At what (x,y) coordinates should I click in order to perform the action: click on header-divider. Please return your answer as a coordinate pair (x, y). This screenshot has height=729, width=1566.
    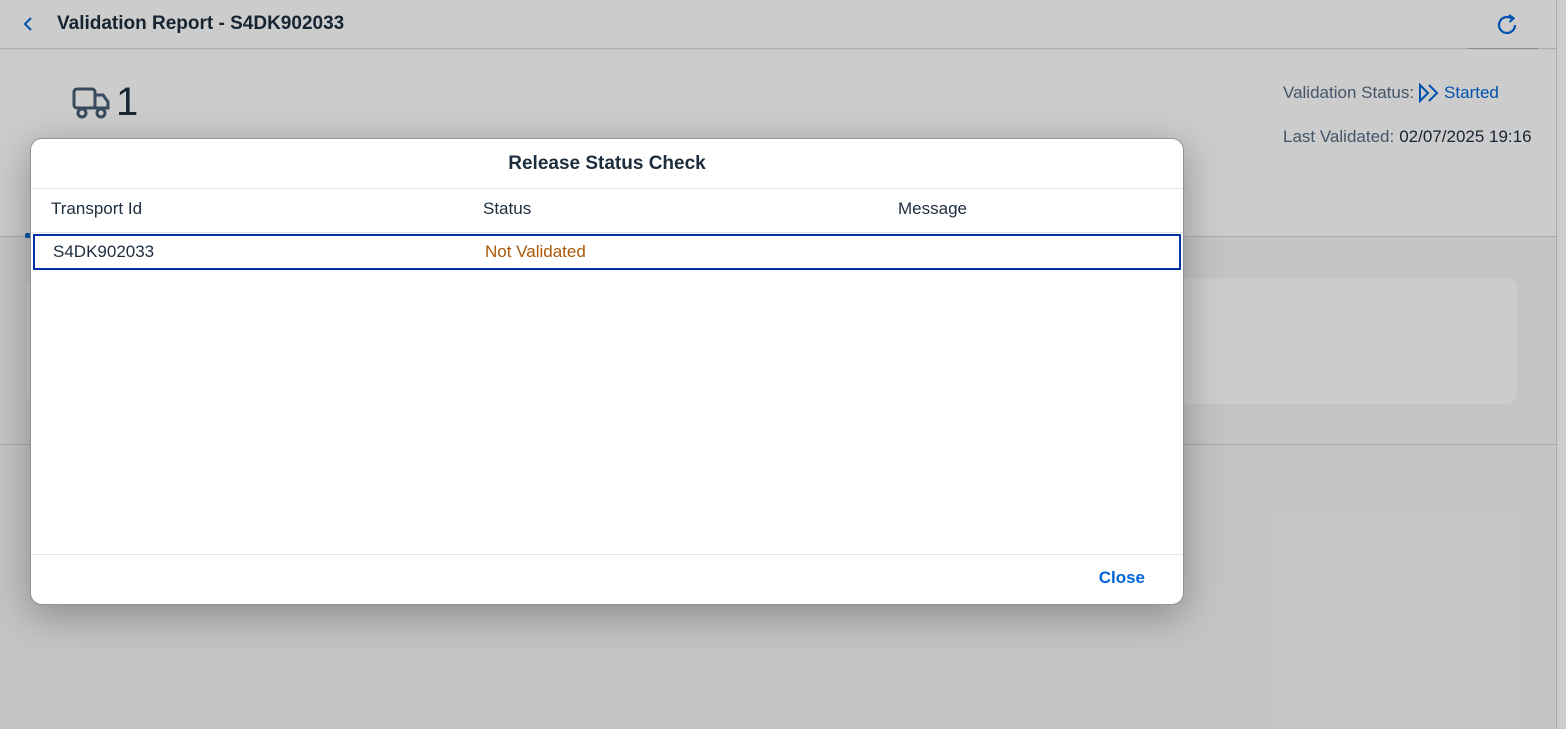
    Looking at the image, I should click on (607, 232).